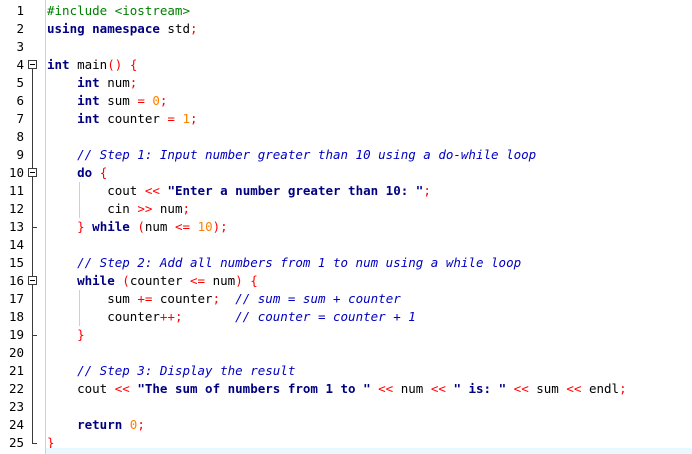 The width and height of the screenshot is (692, 454). I want to click on line-number: 11, so click(16, 190).